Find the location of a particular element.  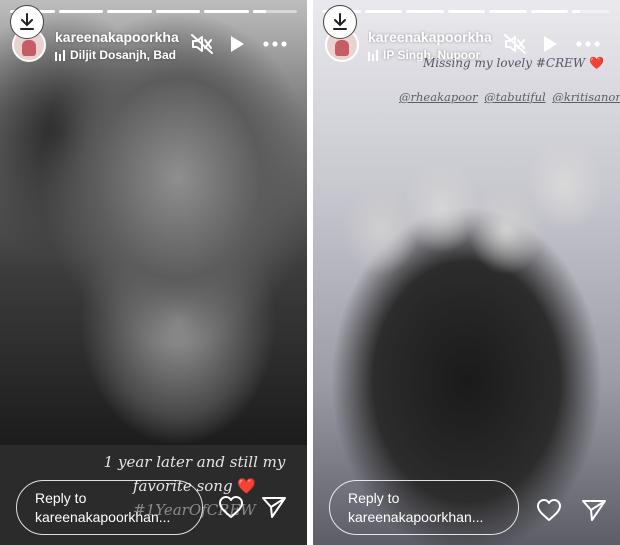

music-text: Diljit Dosanjh, Bad is located at coordinates (123, 55).